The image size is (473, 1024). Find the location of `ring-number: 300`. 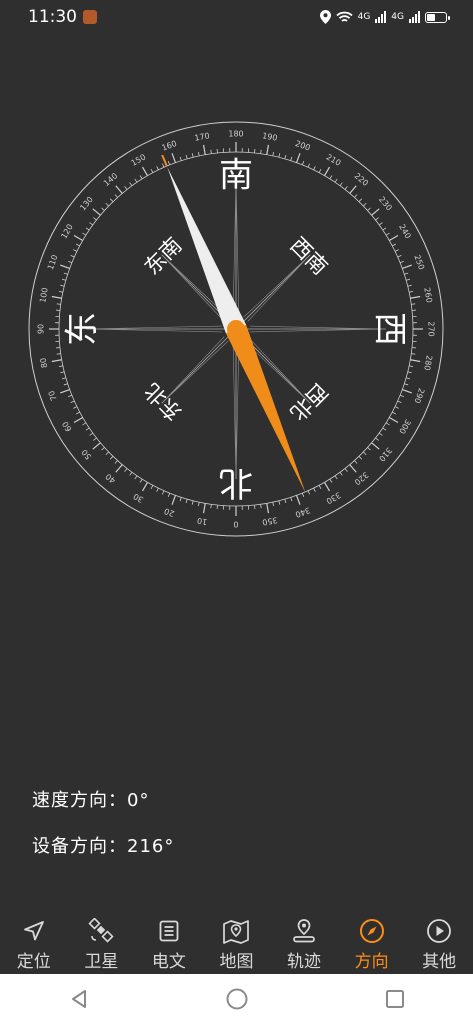

ring-number: 300 is located at coordinates (404, 427).